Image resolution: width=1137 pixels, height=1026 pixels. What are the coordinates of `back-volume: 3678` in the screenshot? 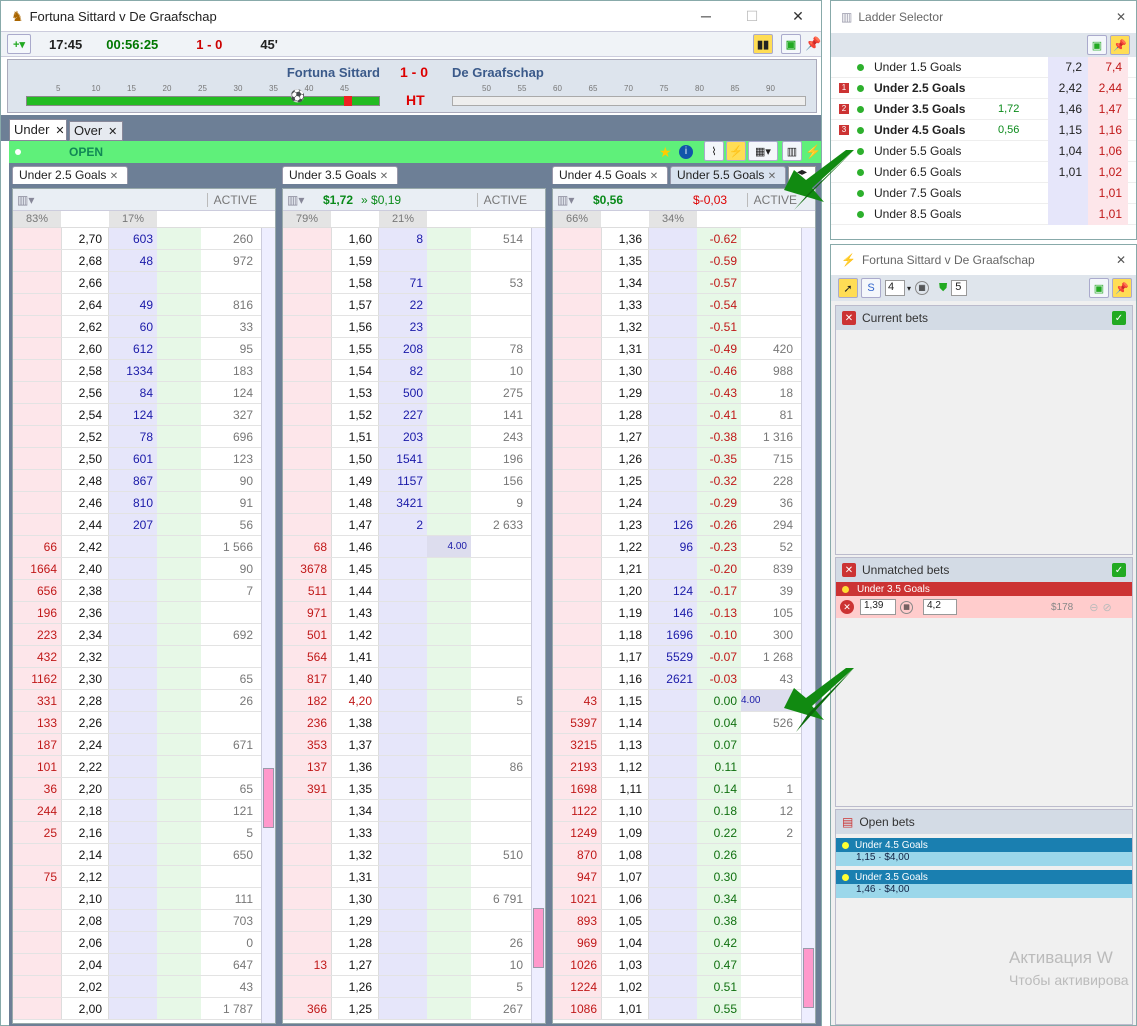 It's located at (307, 568).